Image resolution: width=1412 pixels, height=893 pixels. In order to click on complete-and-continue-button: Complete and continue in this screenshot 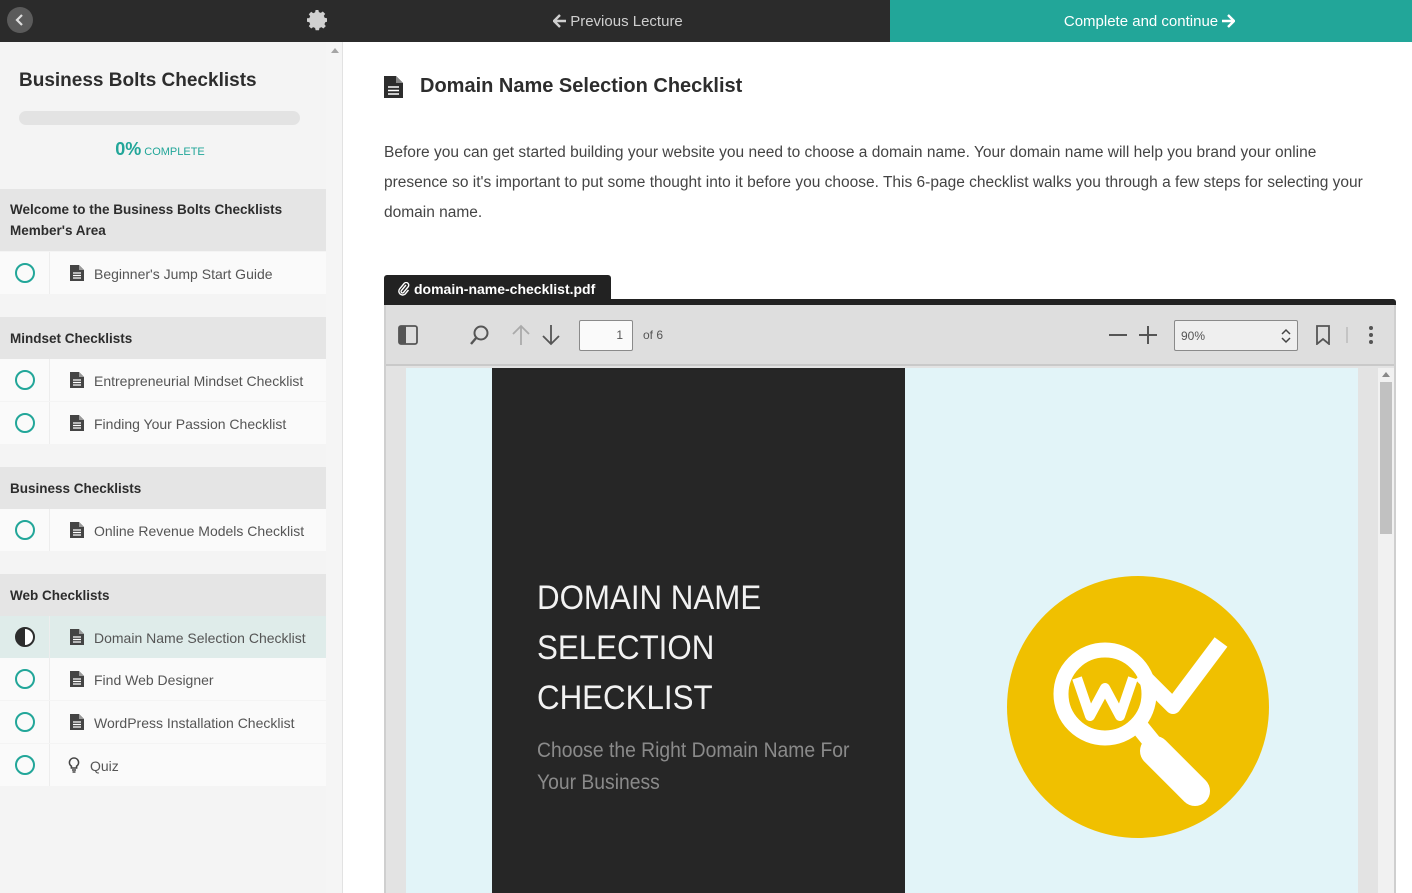, I will do `click(1151, 21)`.